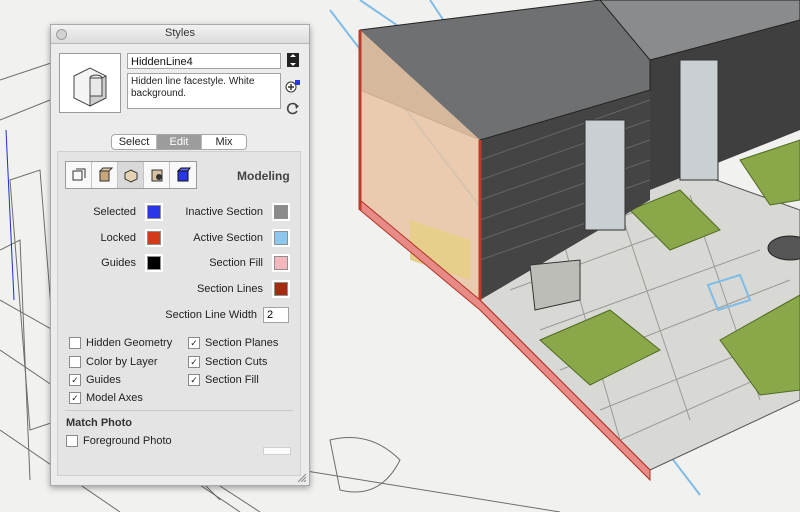 The width and height of the screenshot is (800, 512). I want to click on guides-color-label: Guides, so click(118, 263).